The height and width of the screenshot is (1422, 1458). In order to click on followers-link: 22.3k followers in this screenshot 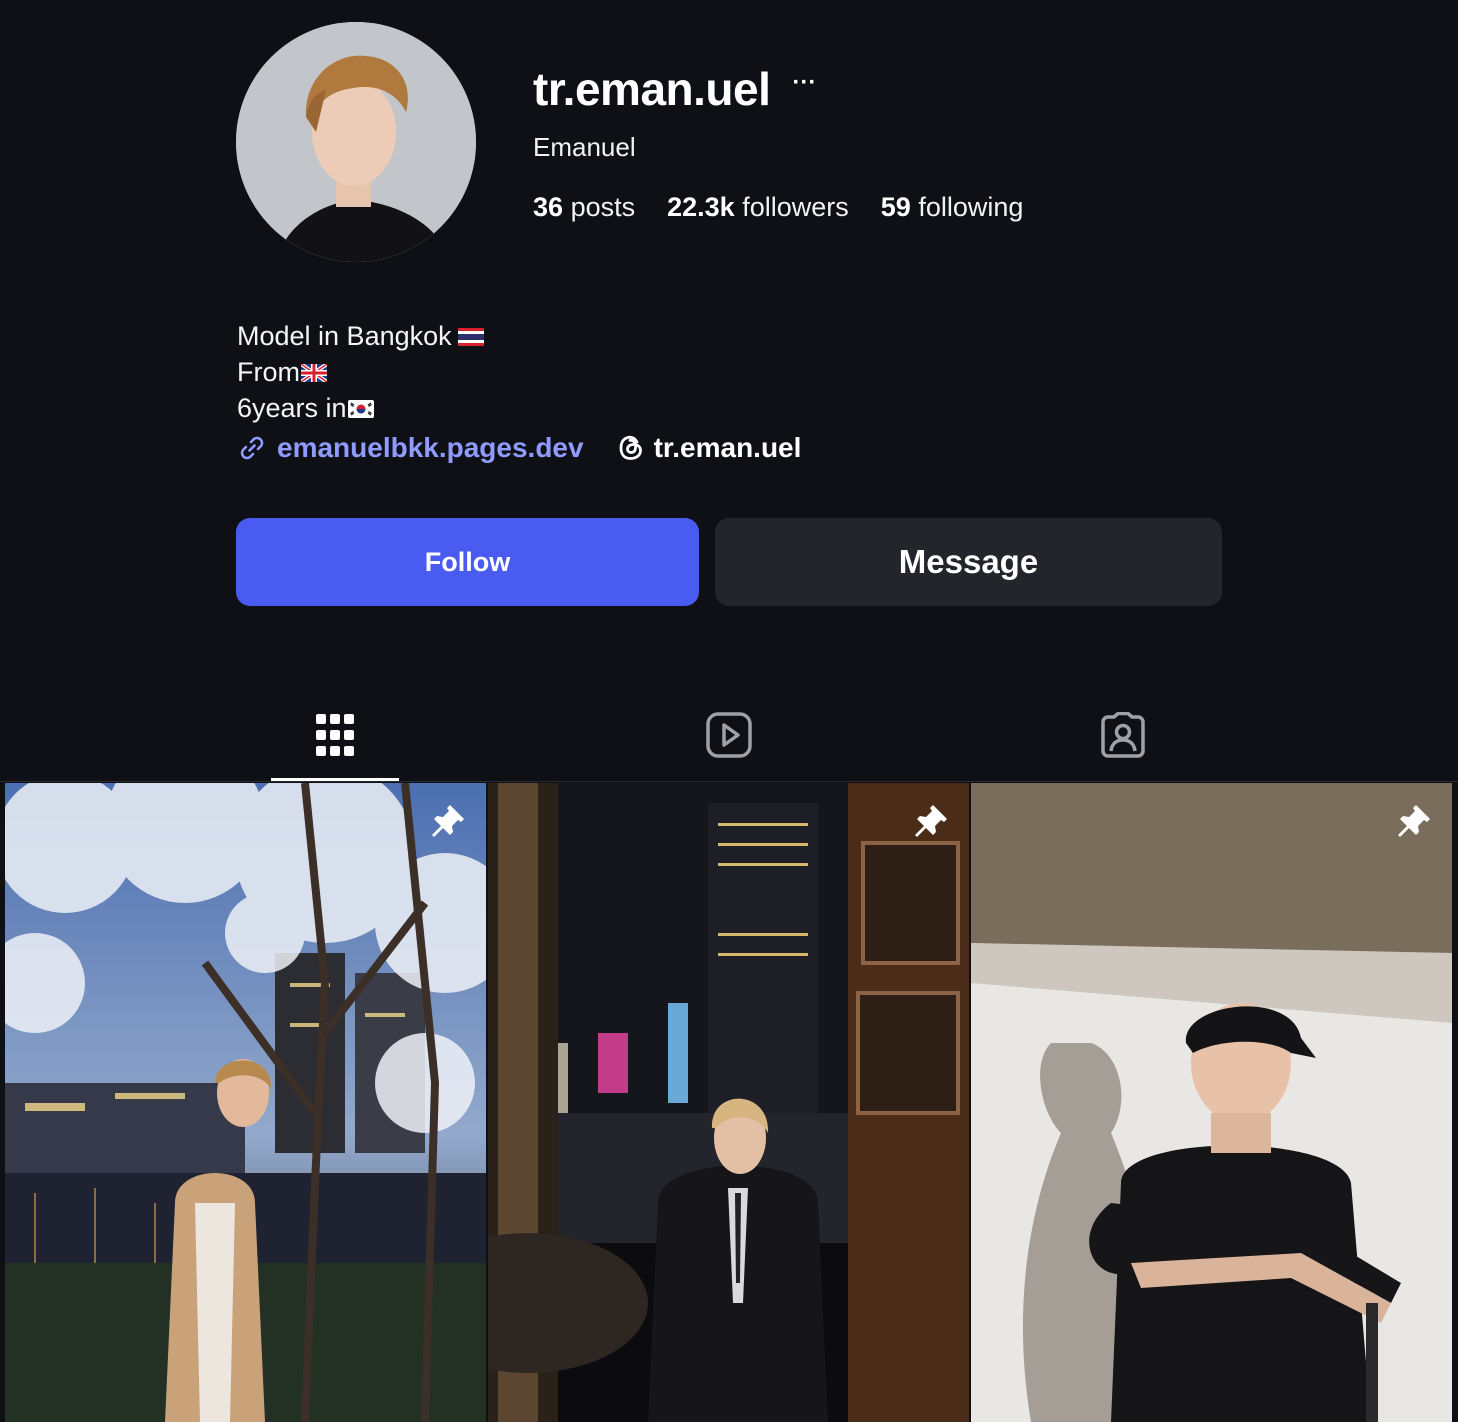, I will do `click(758, 207)`.